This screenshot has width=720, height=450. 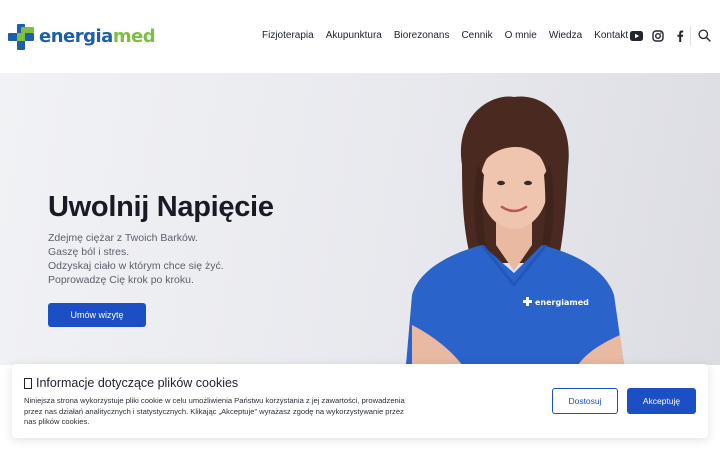 What do you see at coordinates (134, 36) in the screenshot?
I see `logo-text-part2: med` at bounding box center [134, 36].